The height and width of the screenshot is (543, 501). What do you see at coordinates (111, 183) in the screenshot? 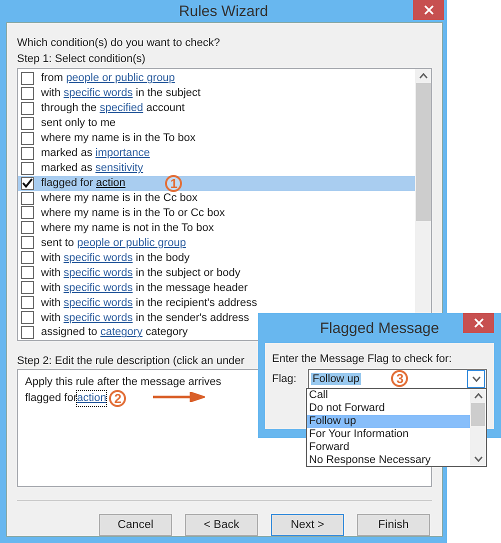
I see `condition-link: action` at bounding box center [111, 183].